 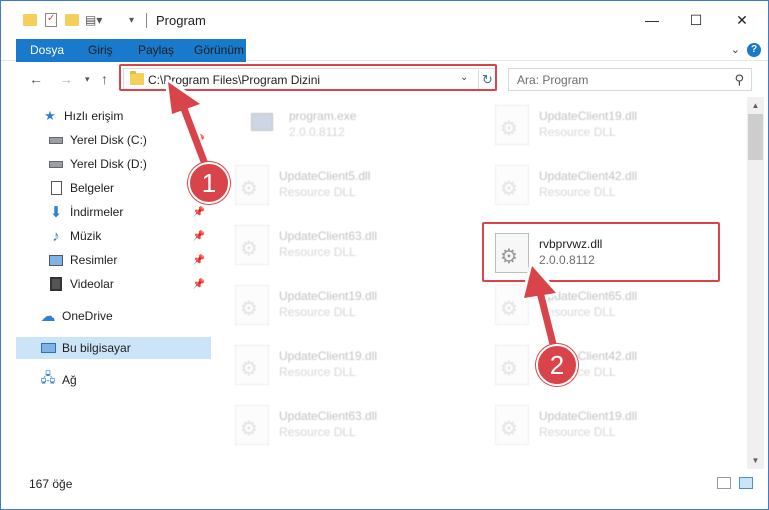 I want to click on scroll-down-icon: ▼, so click(x=755, y=460).